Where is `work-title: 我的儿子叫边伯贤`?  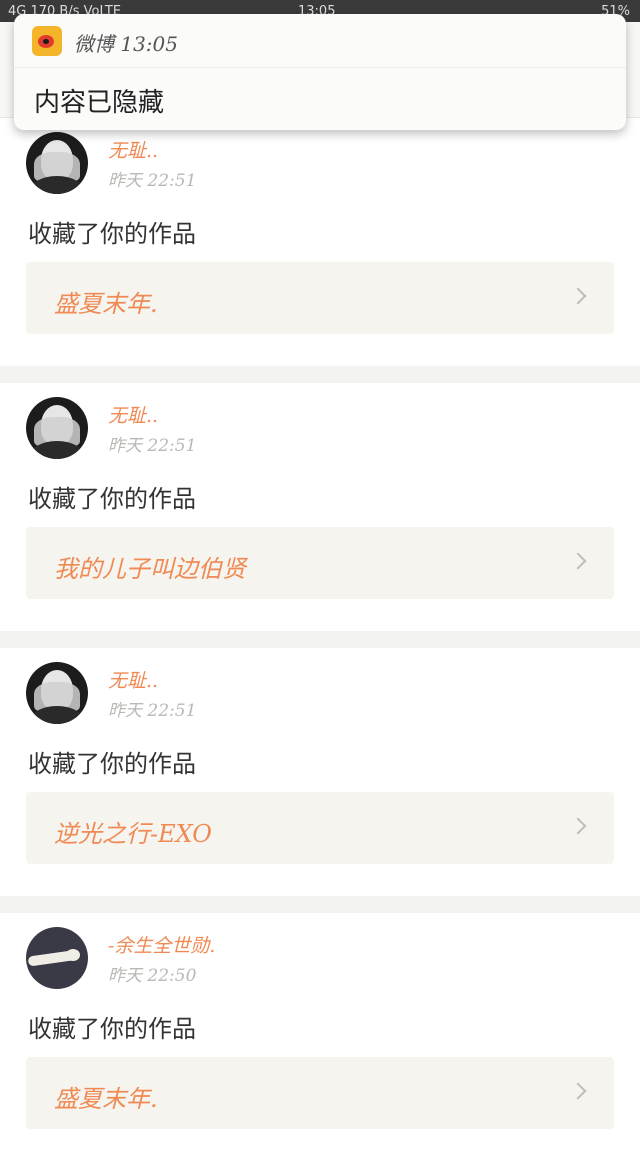
work-title: 我的儿子叫边伯贤 is located at coordinates (150, 569).